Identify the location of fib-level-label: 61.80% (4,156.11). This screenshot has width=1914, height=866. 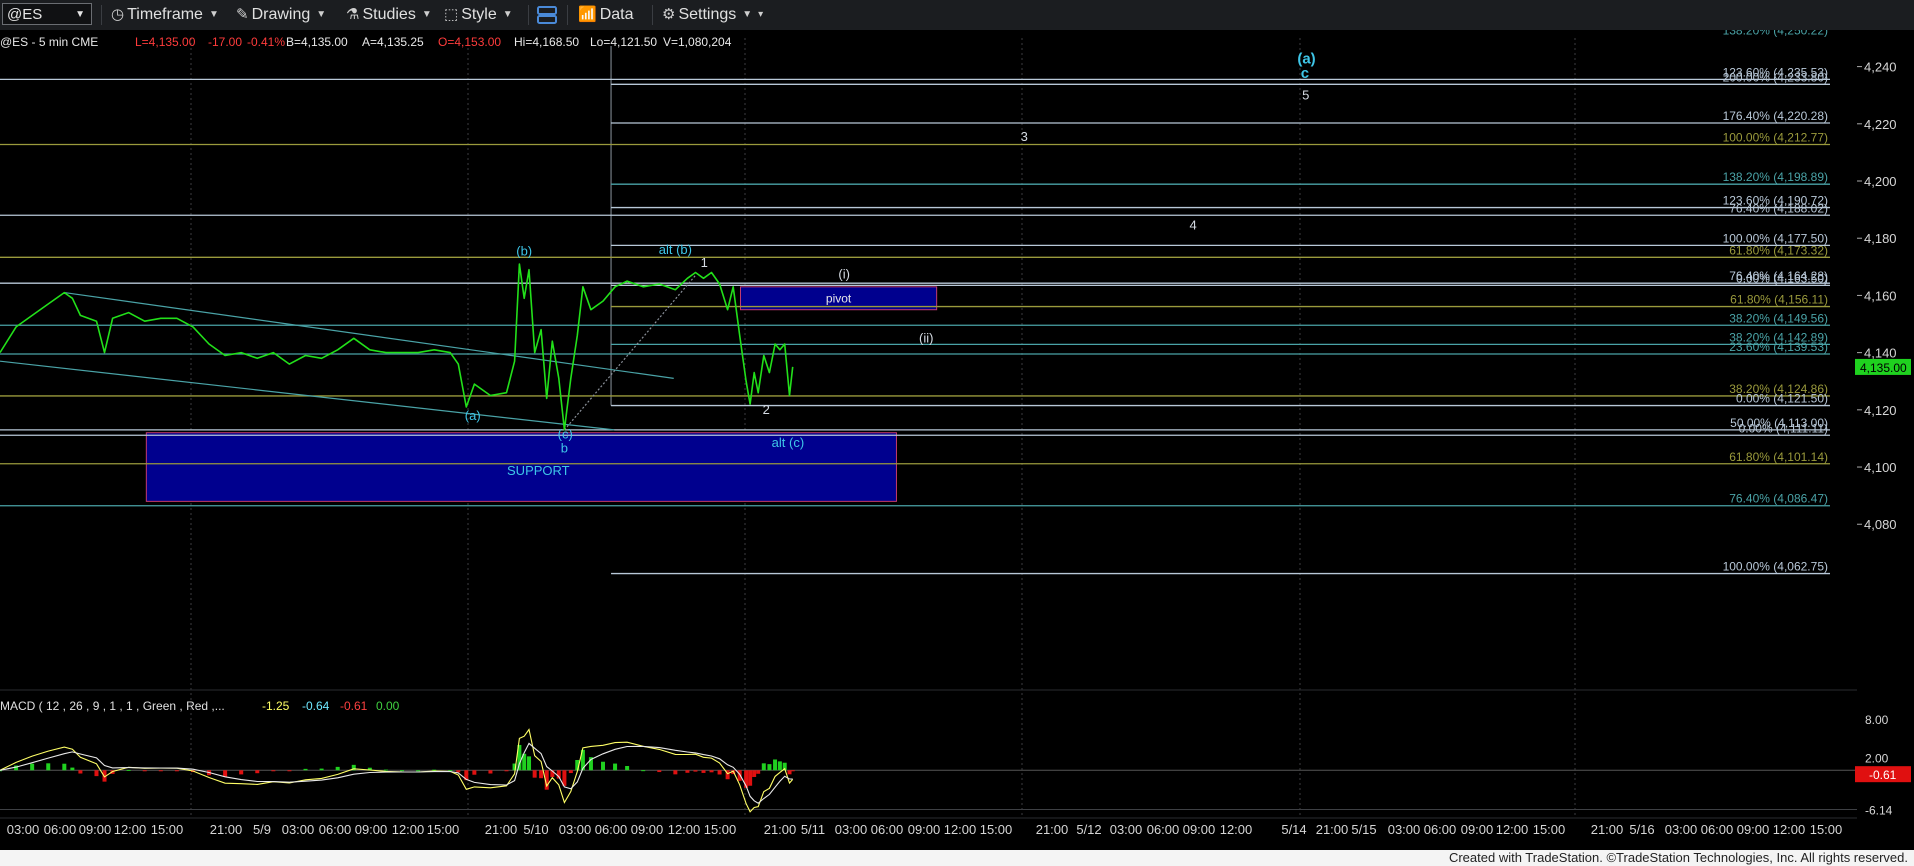
(1779, 300).